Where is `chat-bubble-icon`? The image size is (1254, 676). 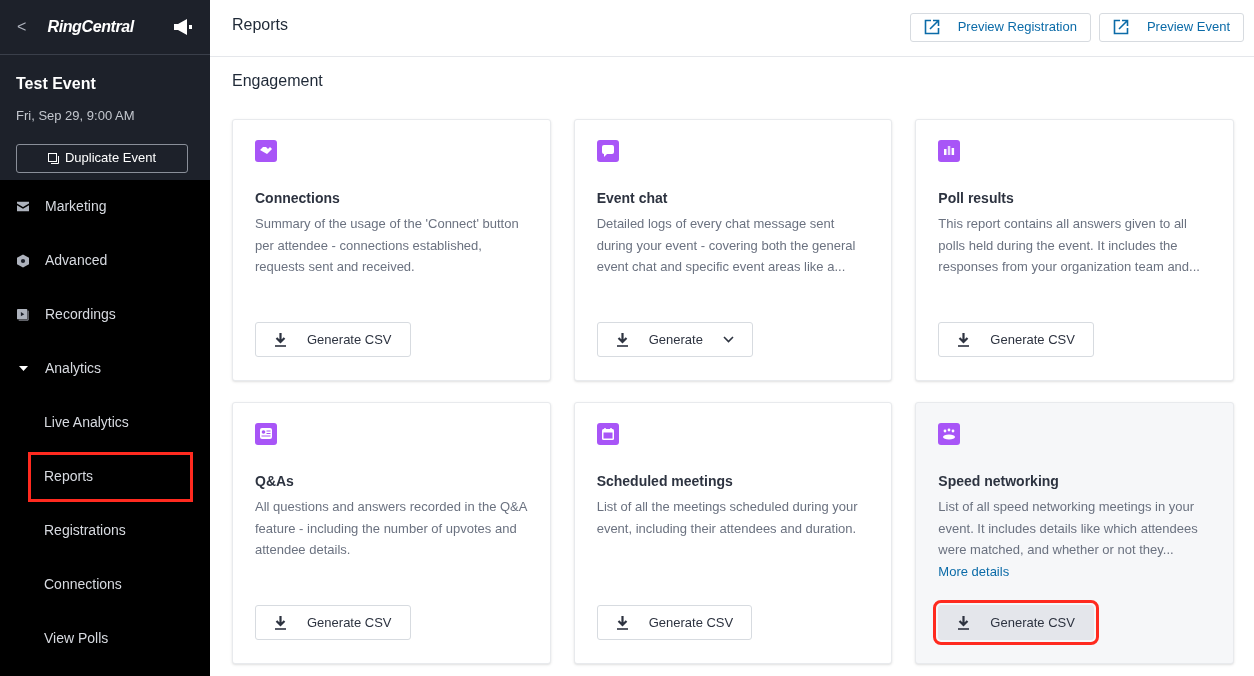
chat-bubble-icon is located at coordinates (607, 151).